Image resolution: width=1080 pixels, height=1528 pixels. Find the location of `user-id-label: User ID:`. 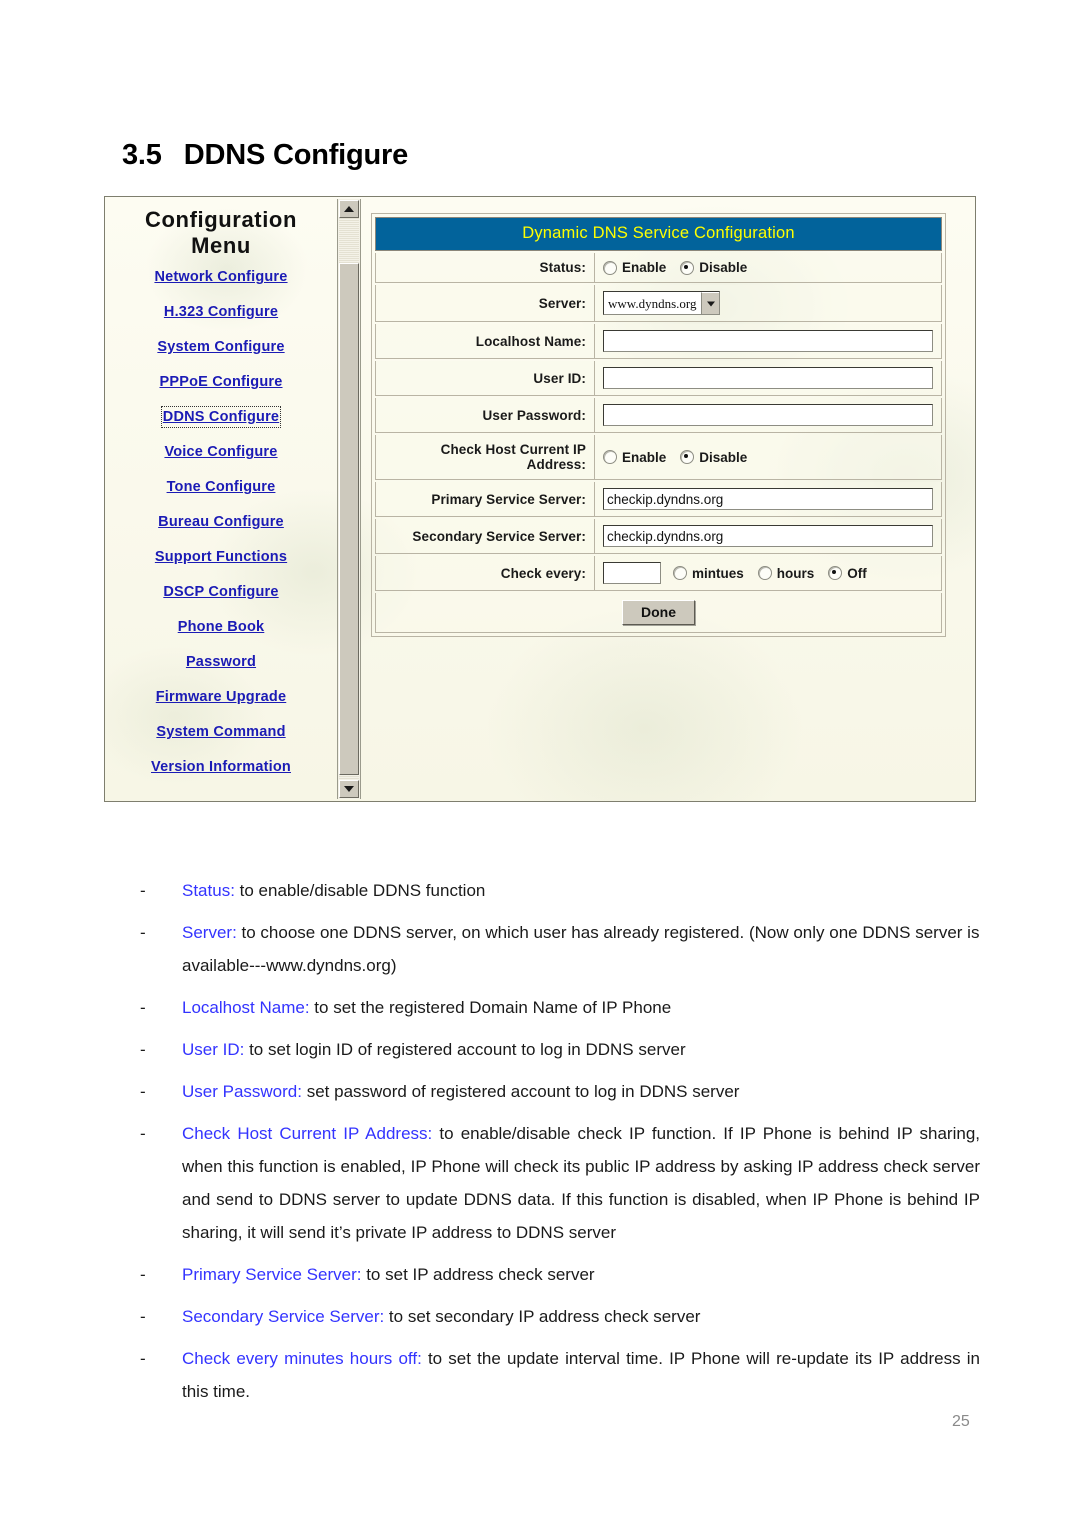

user-id-label: User ID: is located at coordinates (485, 378).